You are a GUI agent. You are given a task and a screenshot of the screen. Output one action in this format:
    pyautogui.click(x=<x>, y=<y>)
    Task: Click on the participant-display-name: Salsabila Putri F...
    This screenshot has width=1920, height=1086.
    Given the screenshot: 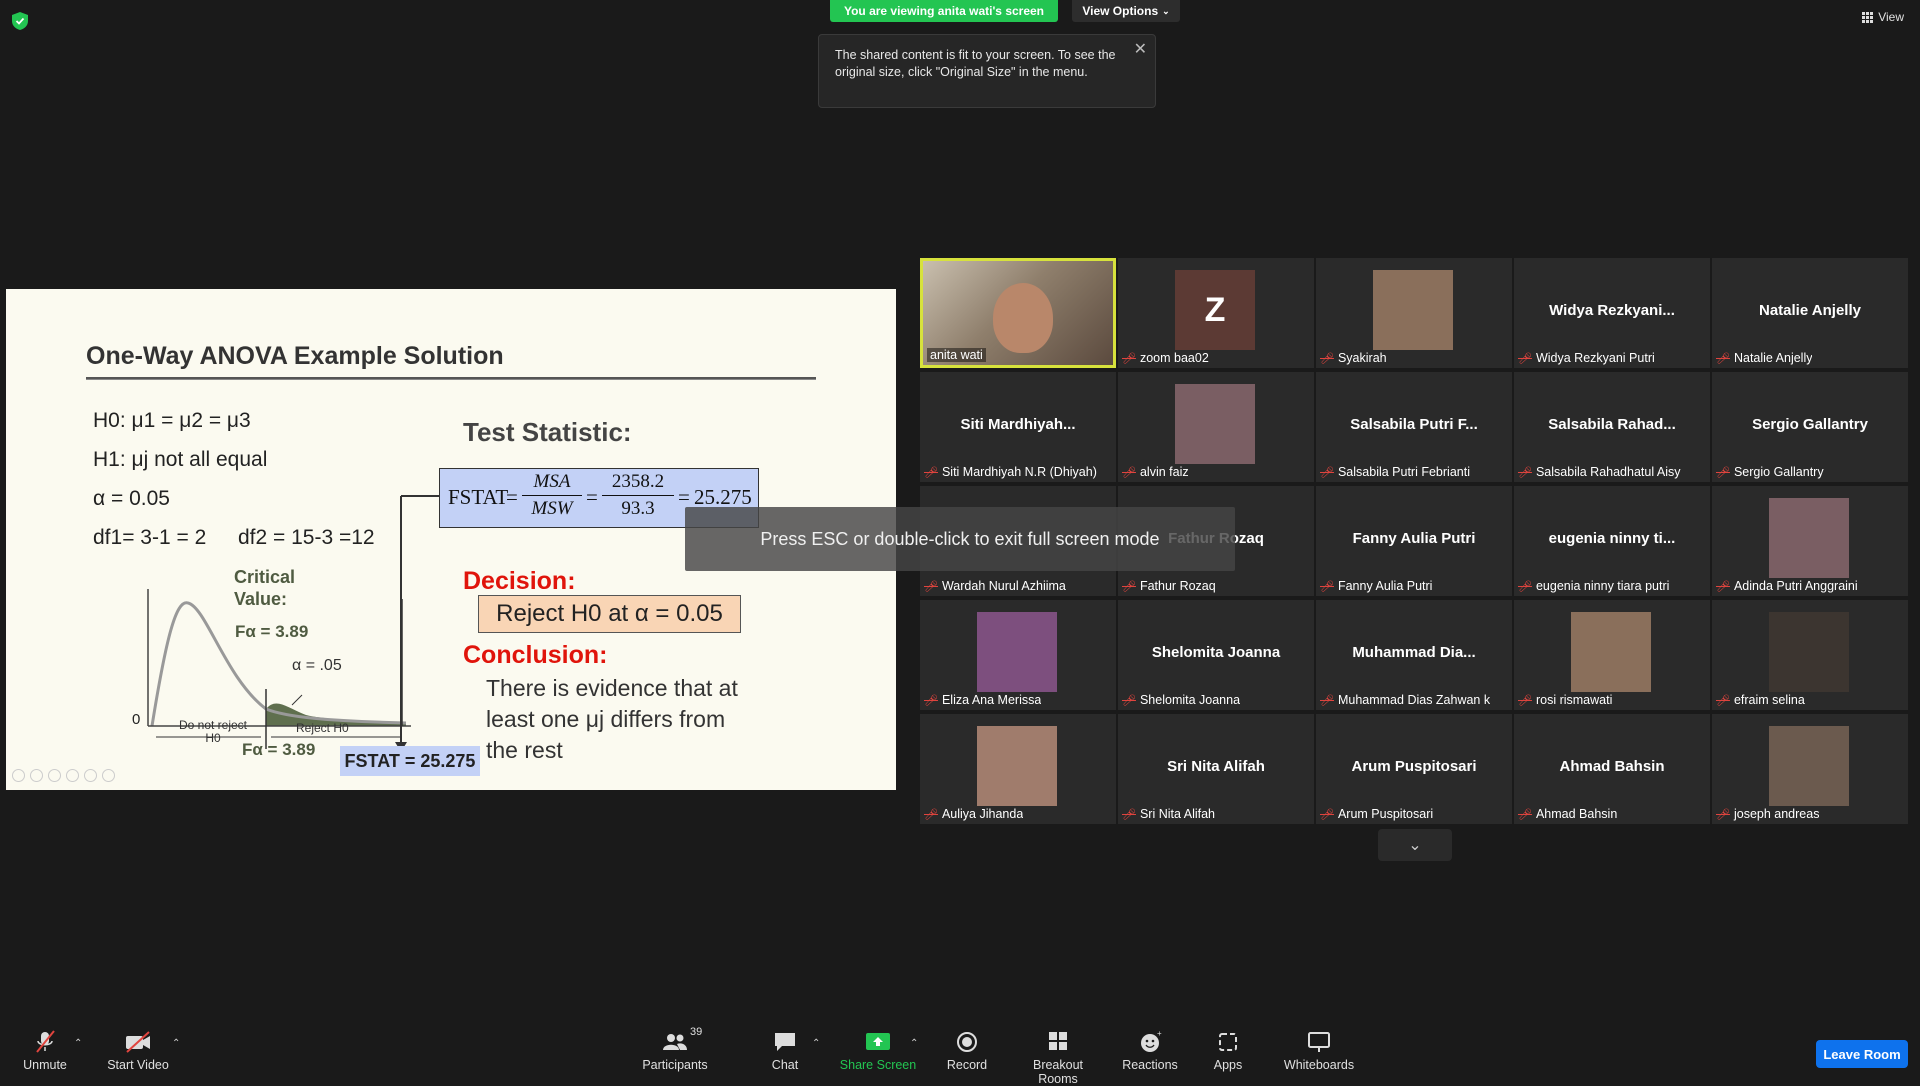 What is the action you would take?
    pyautogui.click(x=1414, y=424)
    